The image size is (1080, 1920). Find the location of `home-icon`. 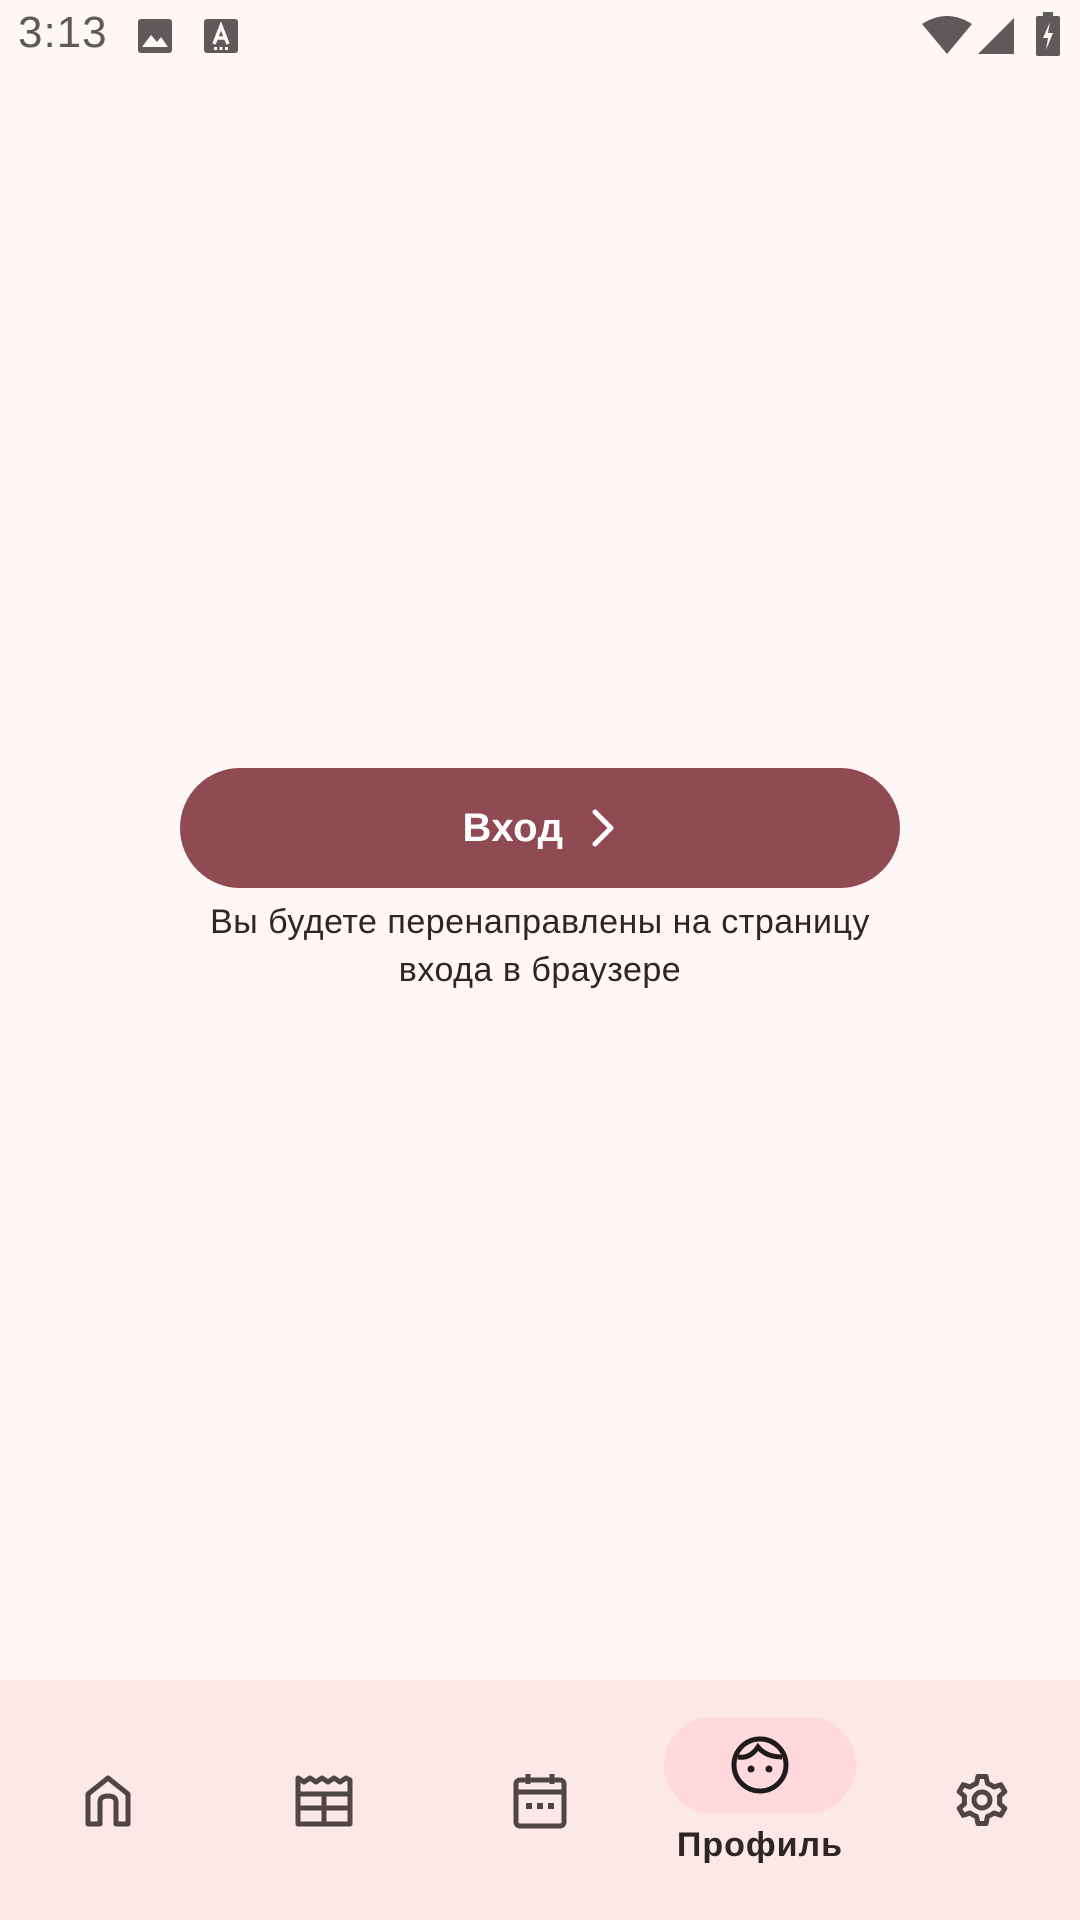

home-icon is located at coordinates (108, 1800).